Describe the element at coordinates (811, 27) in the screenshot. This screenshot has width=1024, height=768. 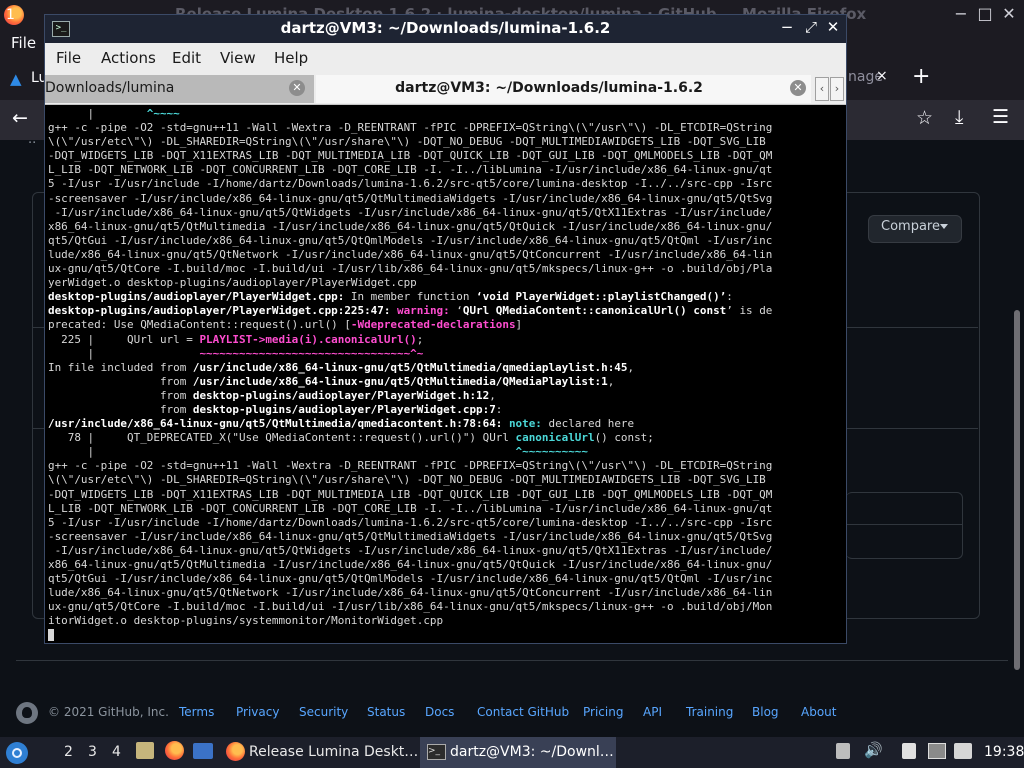
I see `maximize-icon: ⤢` at that location.